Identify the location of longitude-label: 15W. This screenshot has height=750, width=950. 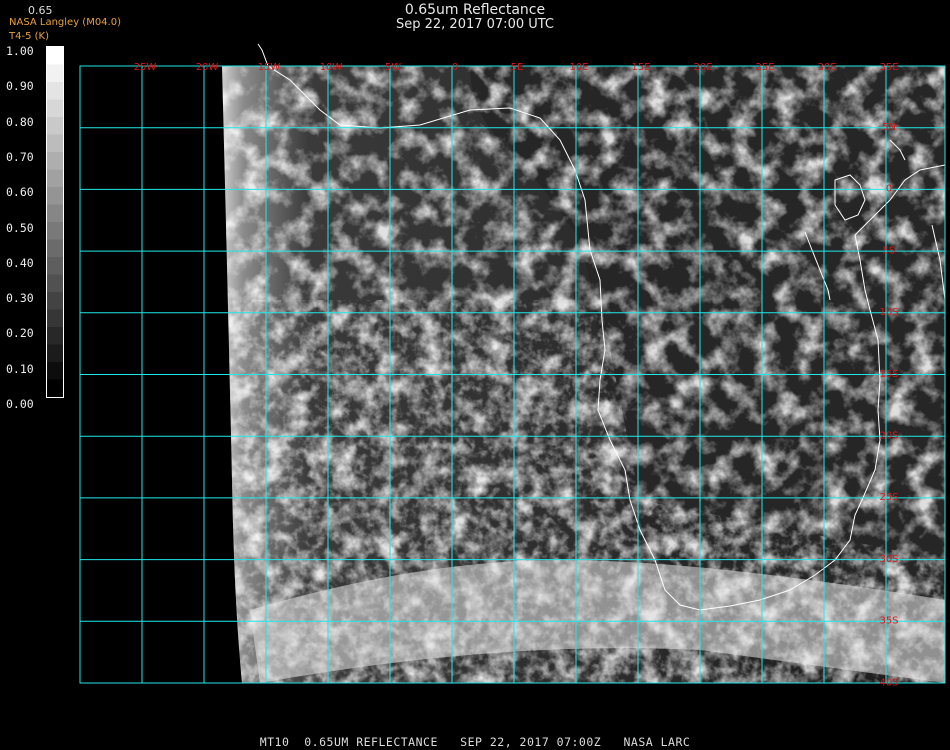
(269, 67).